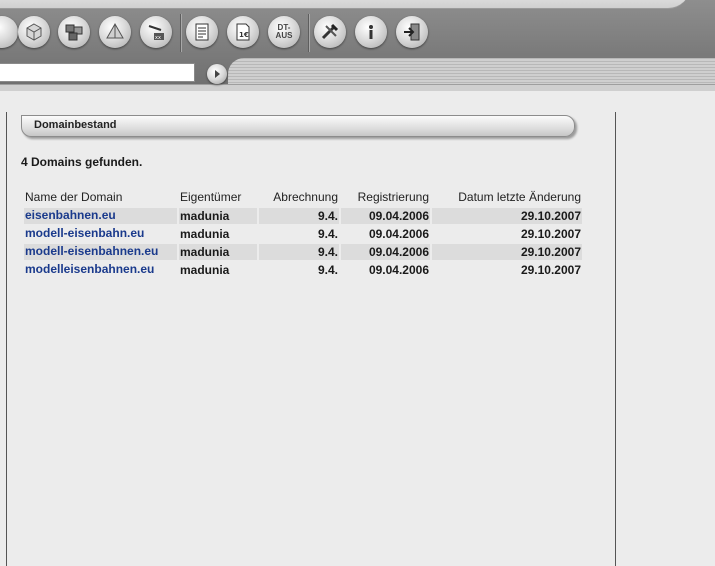  I want to click on toolbar-lower-band, so click(357, 87).